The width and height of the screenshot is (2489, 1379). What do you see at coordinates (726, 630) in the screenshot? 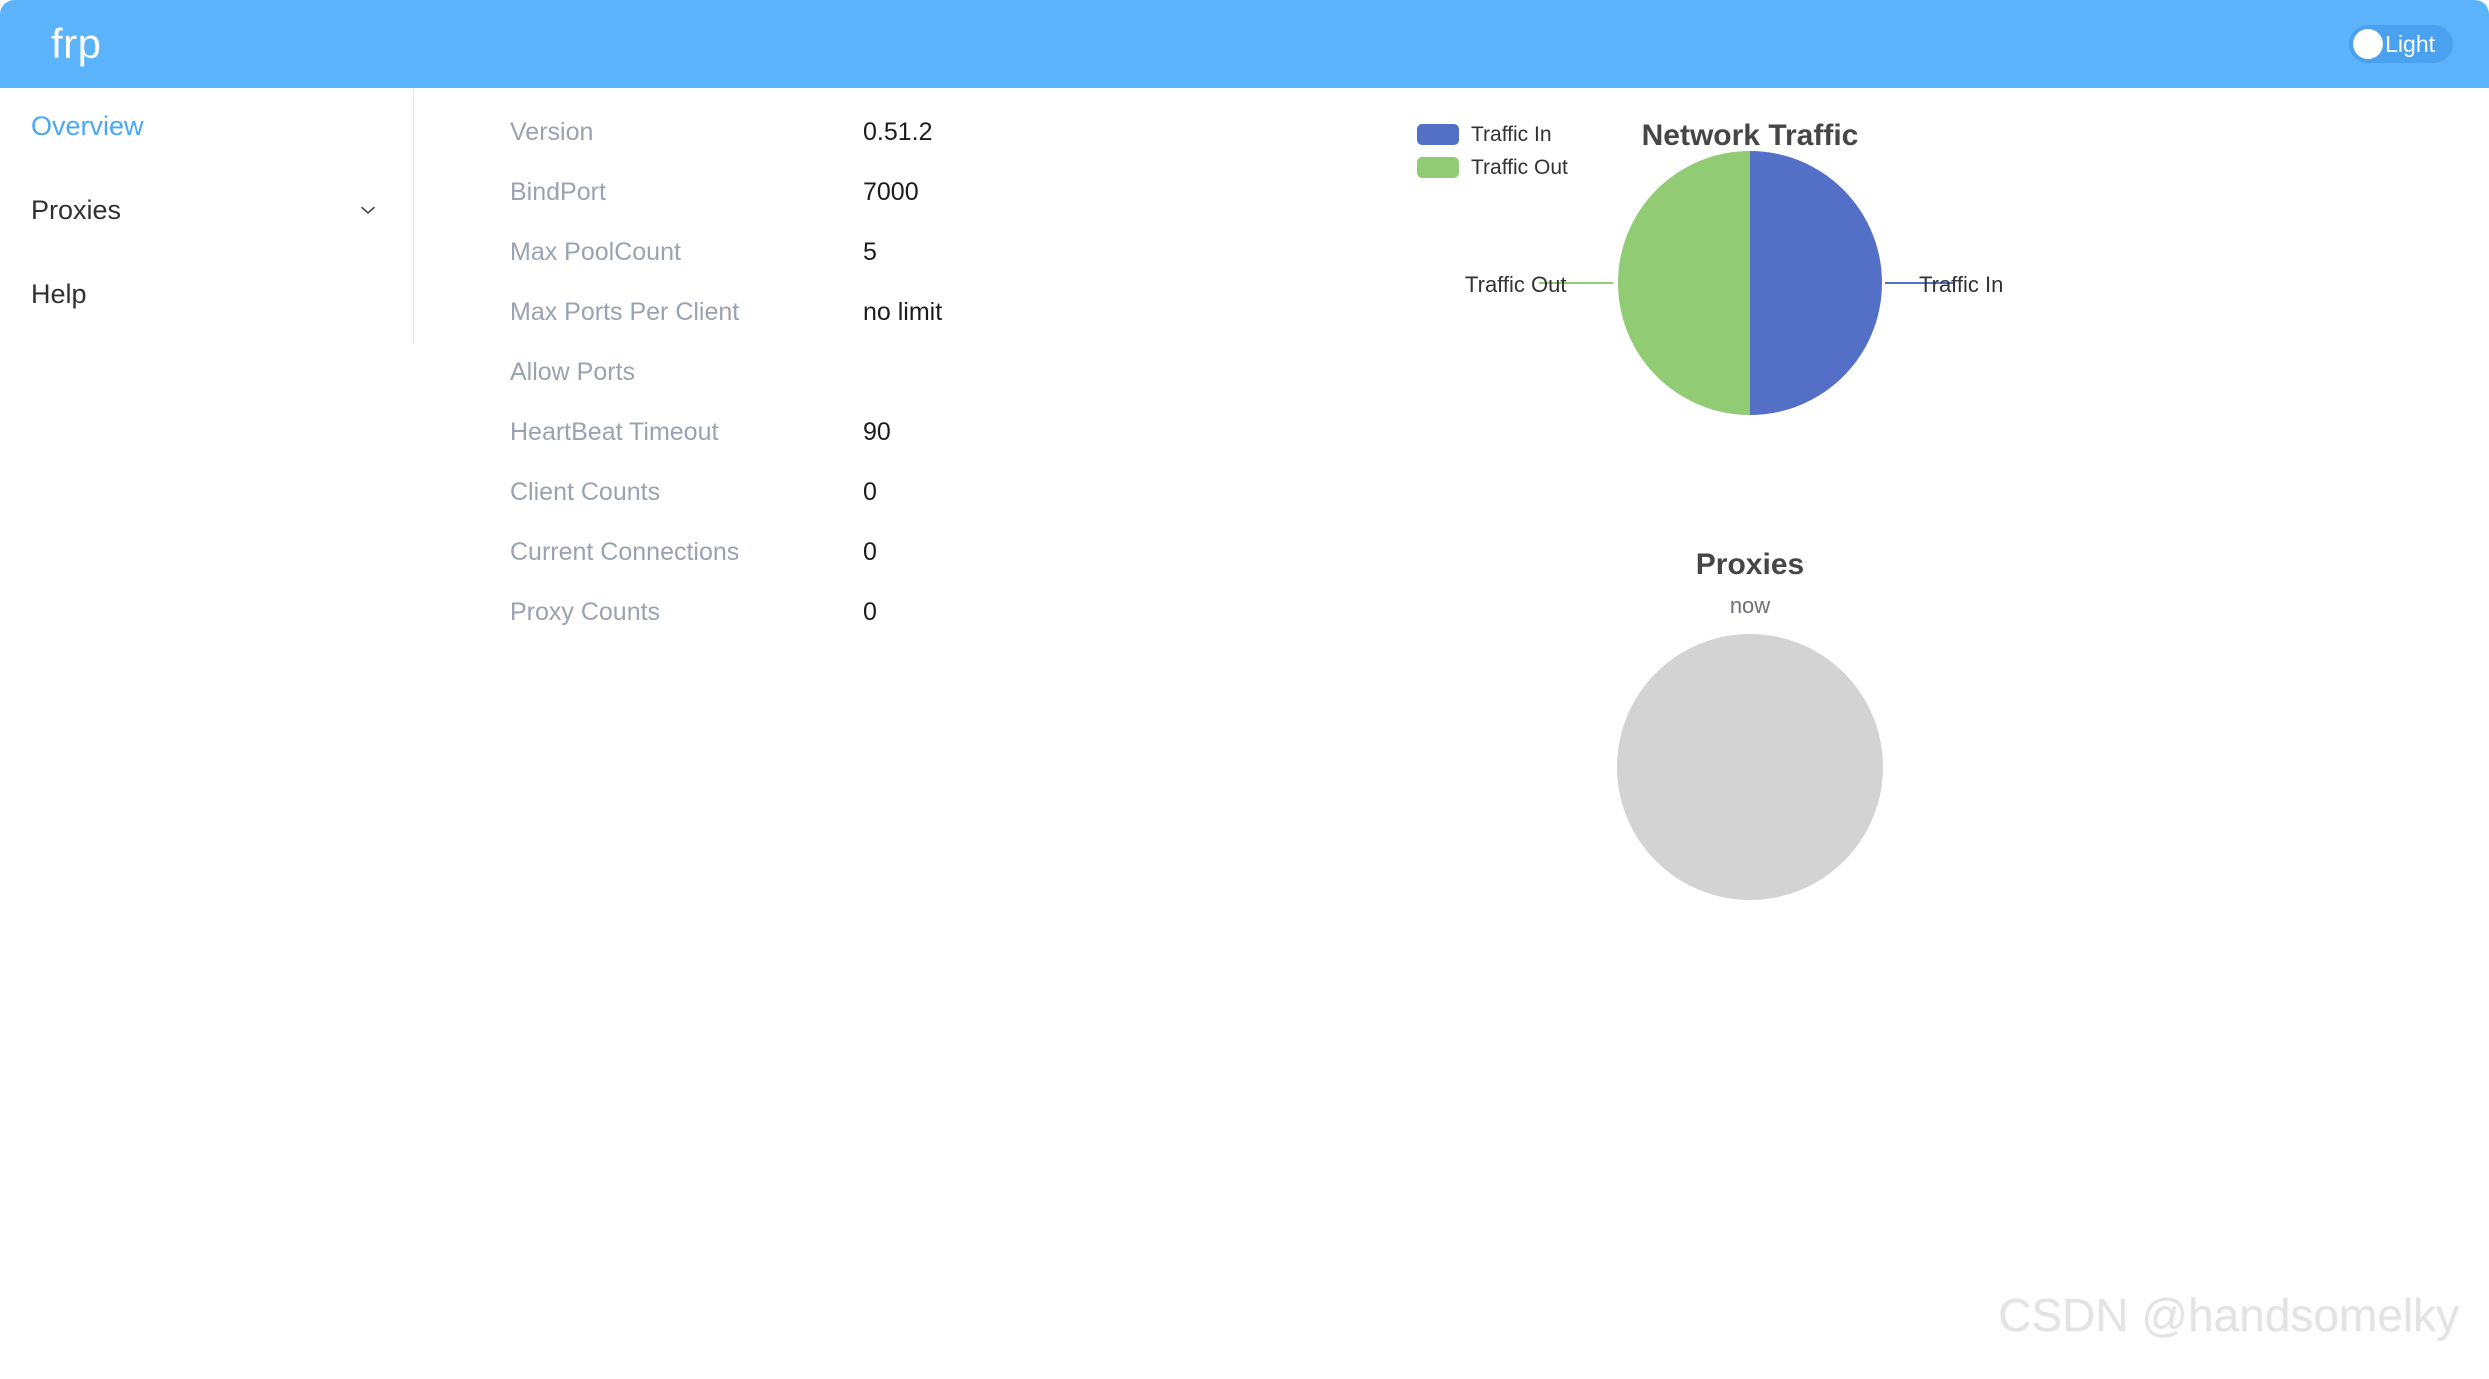
I see `table-row: Proxy Counts 0` at bounding box center [726, 630].